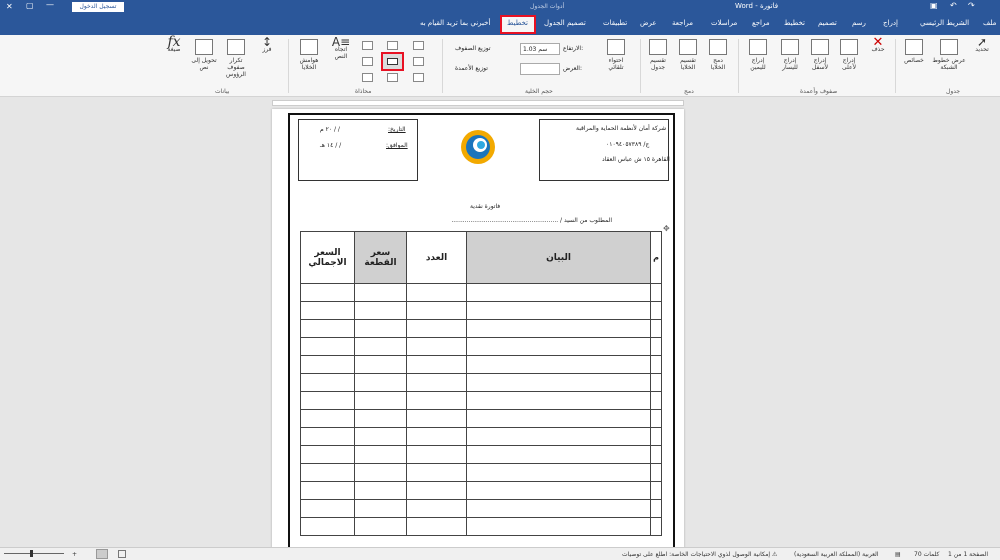  I want to click on align-top-center-icon, so click(392, 45).